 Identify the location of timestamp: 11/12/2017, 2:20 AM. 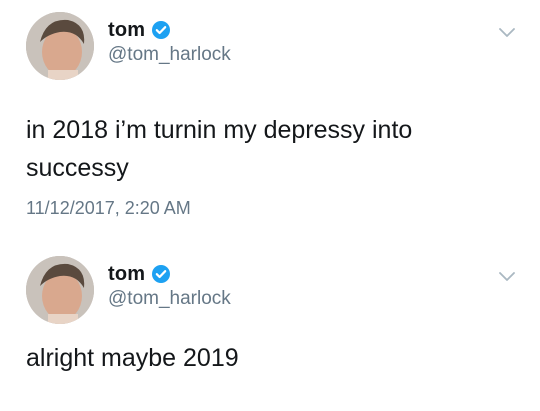
(108, 208).